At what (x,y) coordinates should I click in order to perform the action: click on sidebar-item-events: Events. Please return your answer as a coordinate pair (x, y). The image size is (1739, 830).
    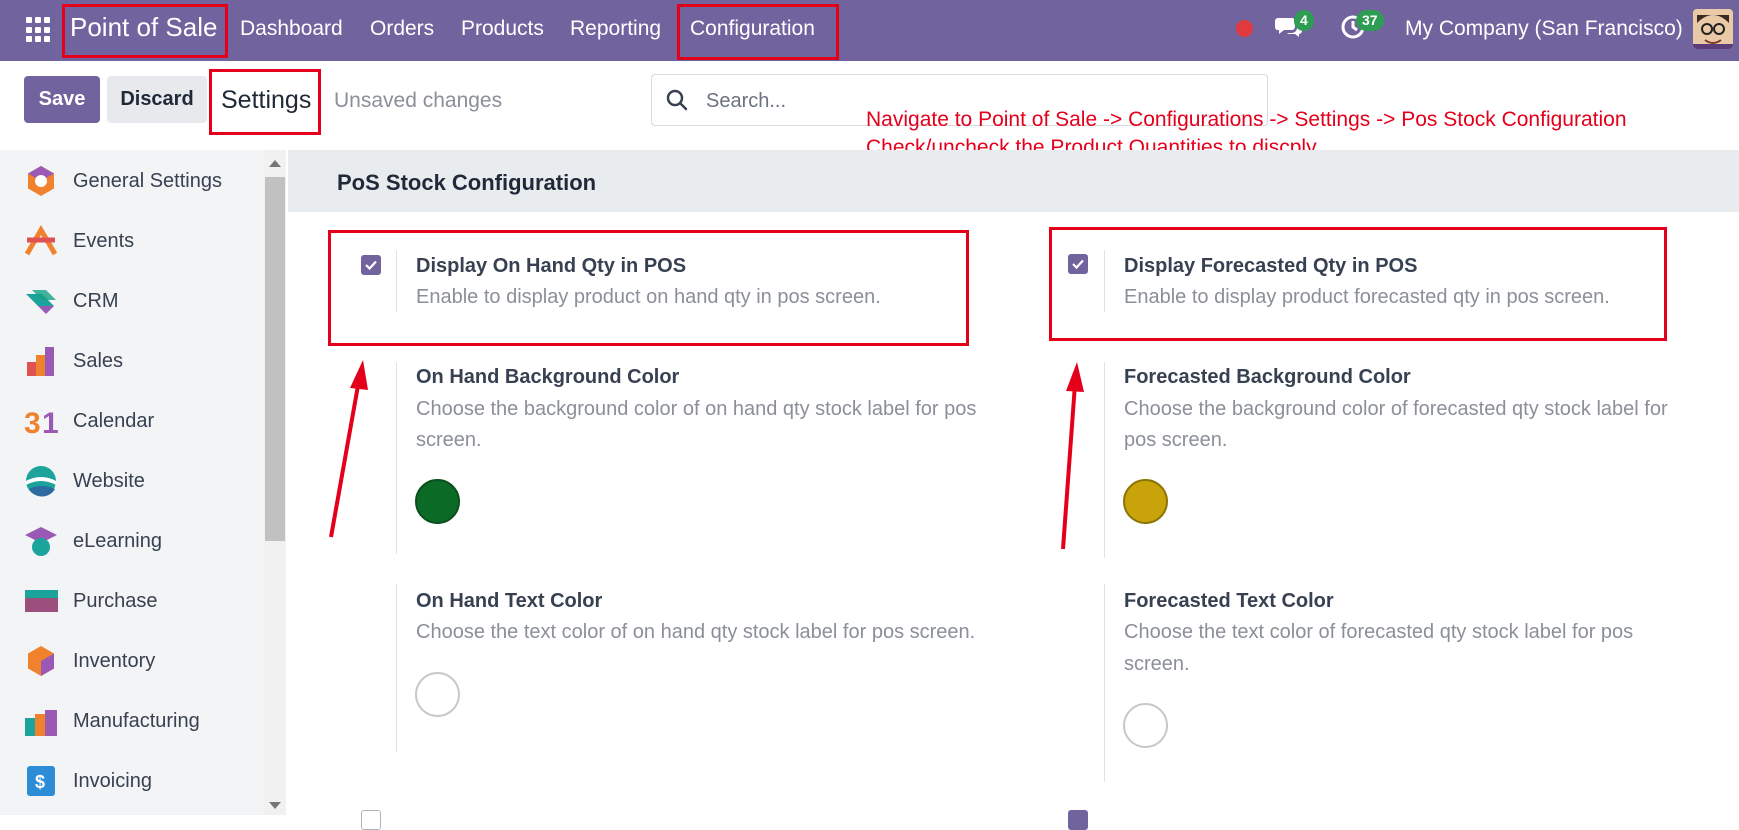
    Looking at the image, I should click on (131, 241).